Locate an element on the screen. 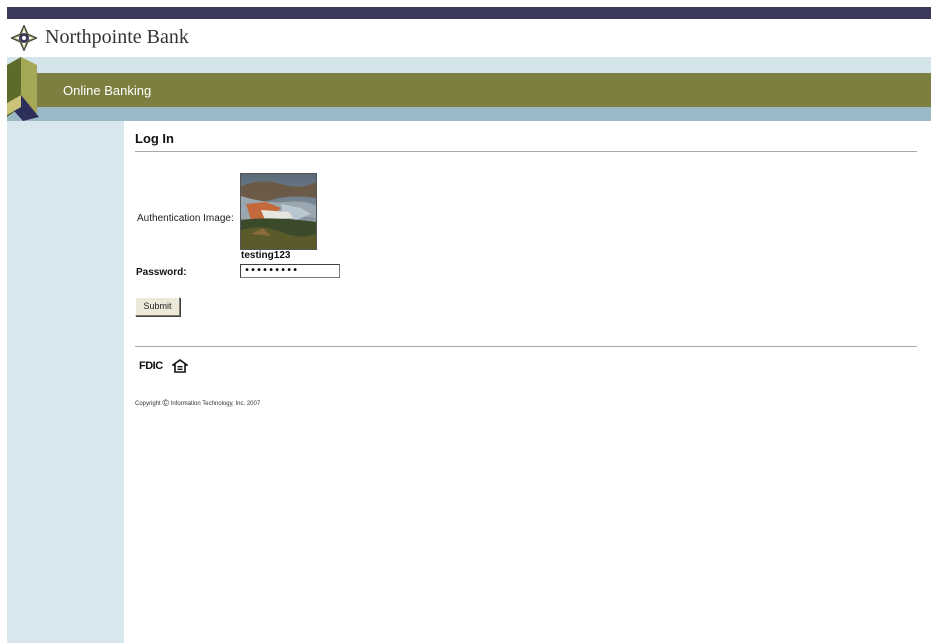  password-label: Password: is located at coordinates (161, 272).